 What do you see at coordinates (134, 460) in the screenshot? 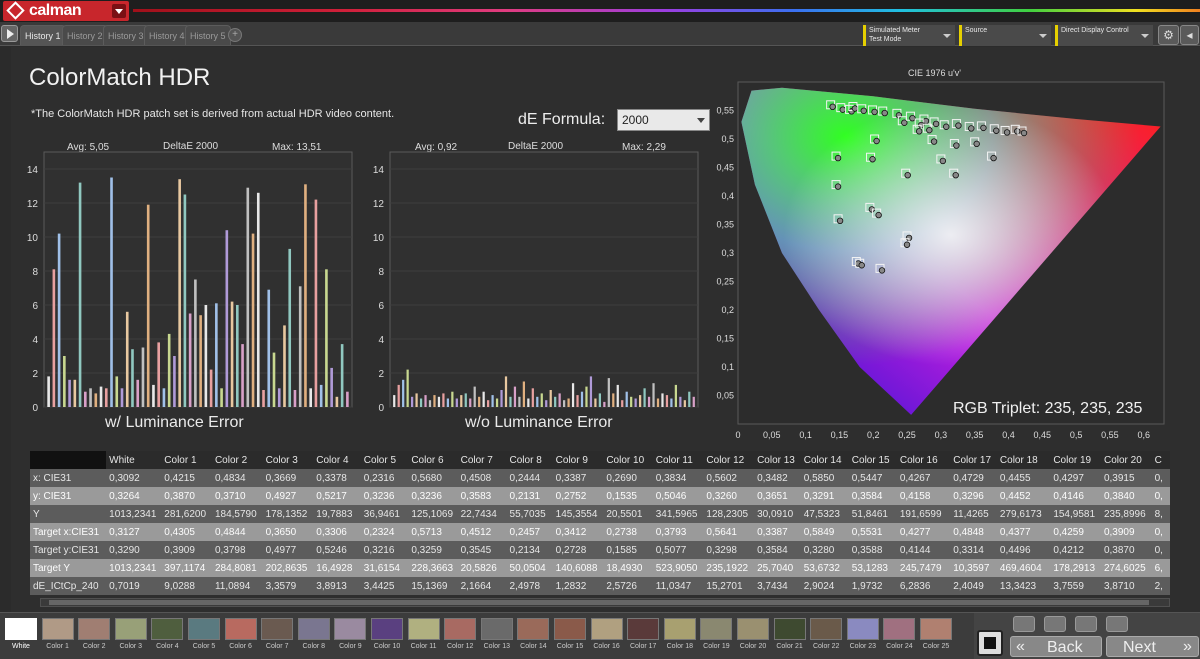
I see `column-header: White` at bounding box center [134, 460].